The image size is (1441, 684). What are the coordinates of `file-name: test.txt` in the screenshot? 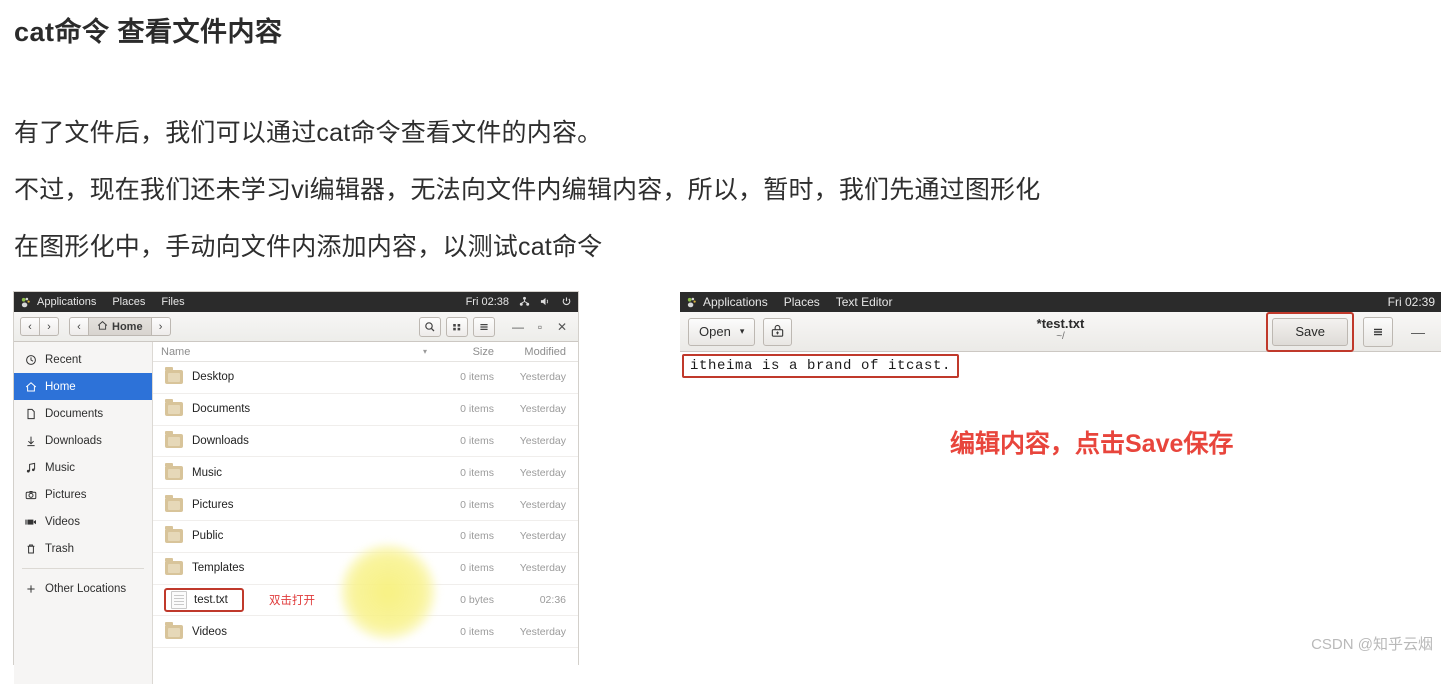 It's located at (211, 599).